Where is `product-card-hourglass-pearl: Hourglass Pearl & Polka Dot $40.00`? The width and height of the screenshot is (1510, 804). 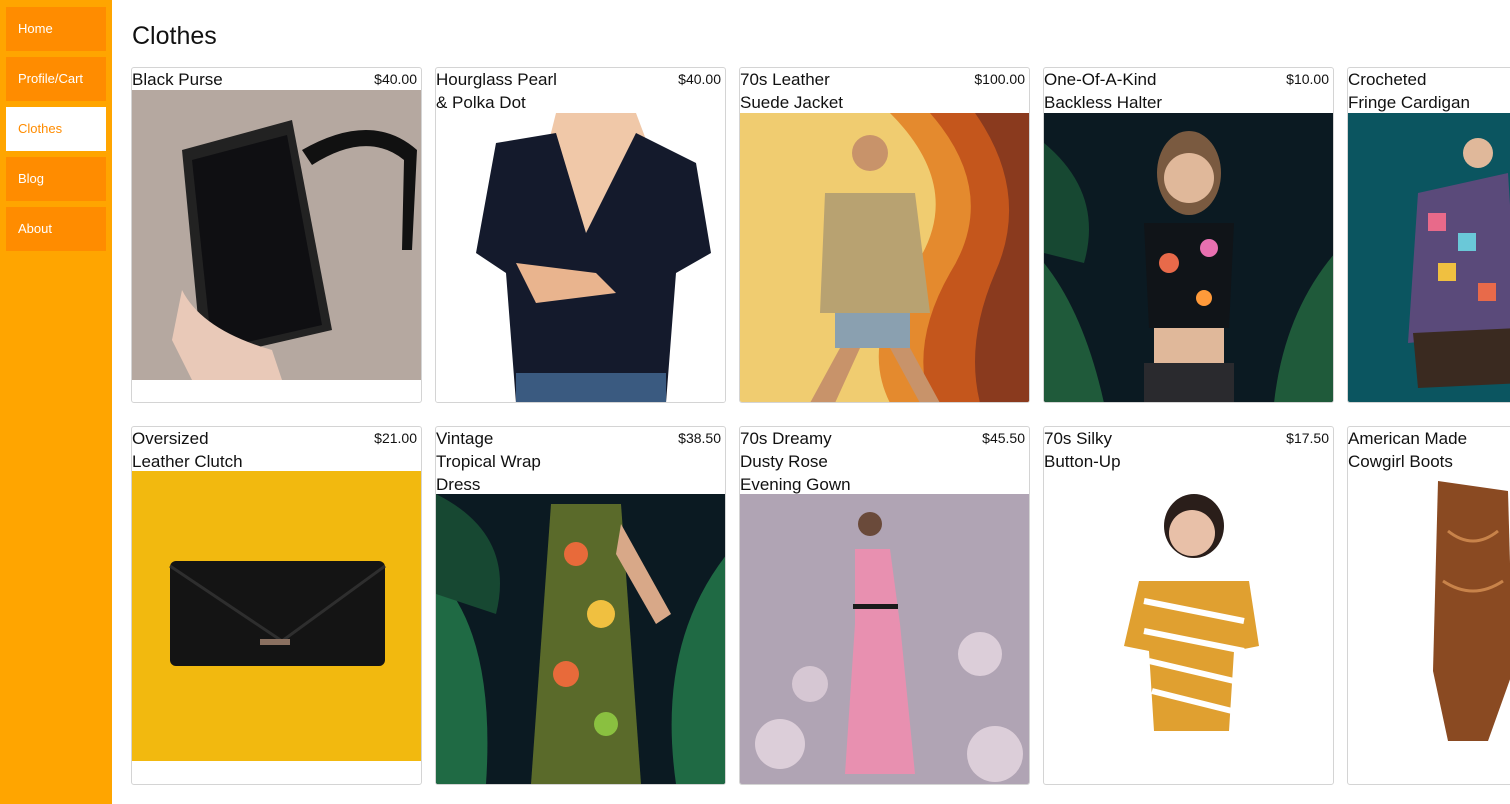 product-card-hourglass-pearl: Hourglass Pearl & Polka Dot $40.00 is located at coordinates (580, 235).